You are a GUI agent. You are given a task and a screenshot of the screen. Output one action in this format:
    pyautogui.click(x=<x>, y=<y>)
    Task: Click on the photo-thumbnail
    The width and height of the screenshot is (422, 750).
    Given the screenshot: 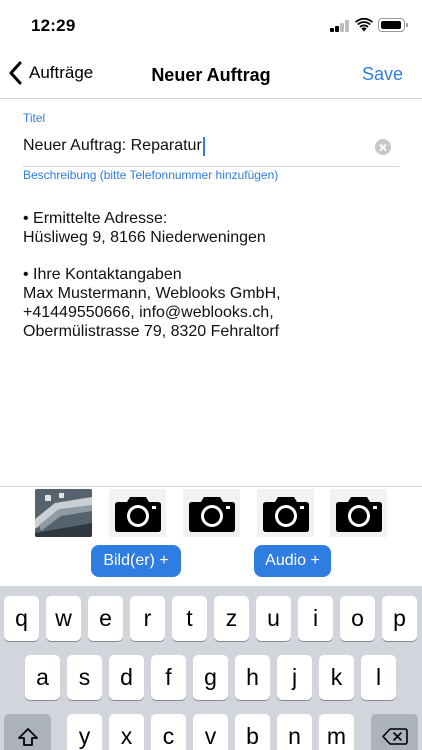 What is the action you would take?
    pyautogui.click(x=63, y=513)
    